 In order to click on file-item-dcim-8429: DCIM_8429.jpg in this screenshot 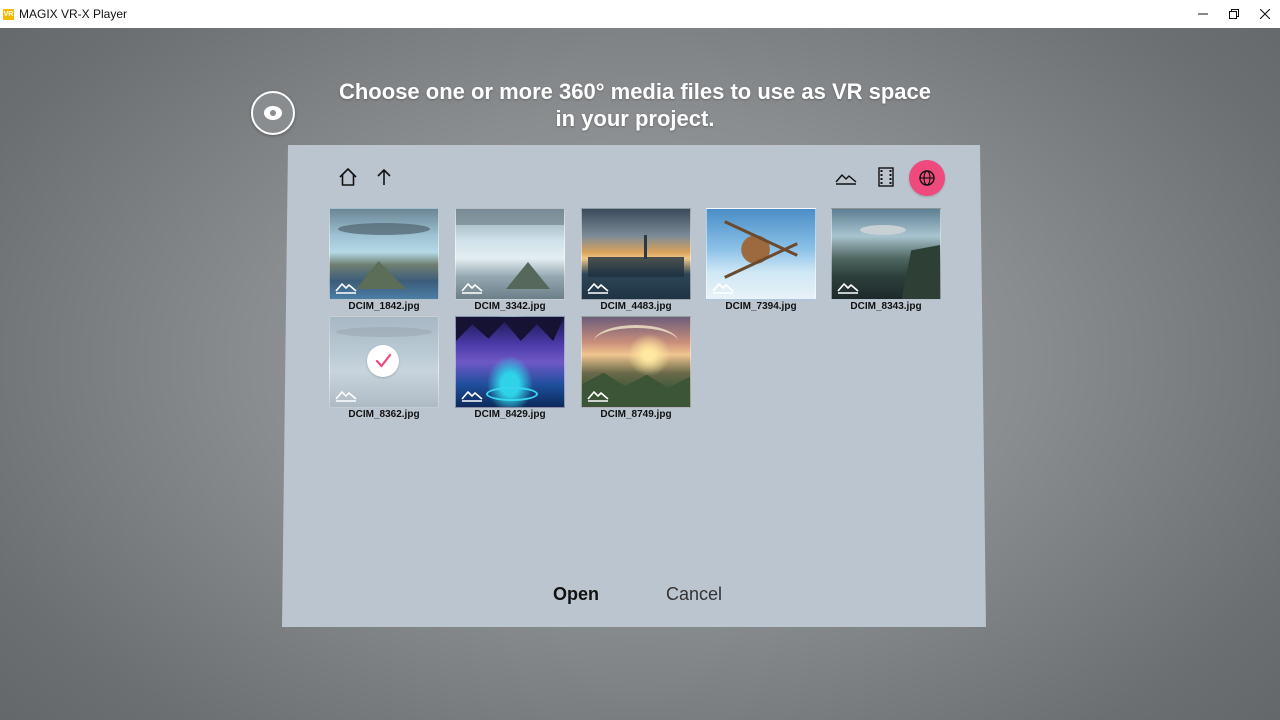, I will do `click(510, 369)`.